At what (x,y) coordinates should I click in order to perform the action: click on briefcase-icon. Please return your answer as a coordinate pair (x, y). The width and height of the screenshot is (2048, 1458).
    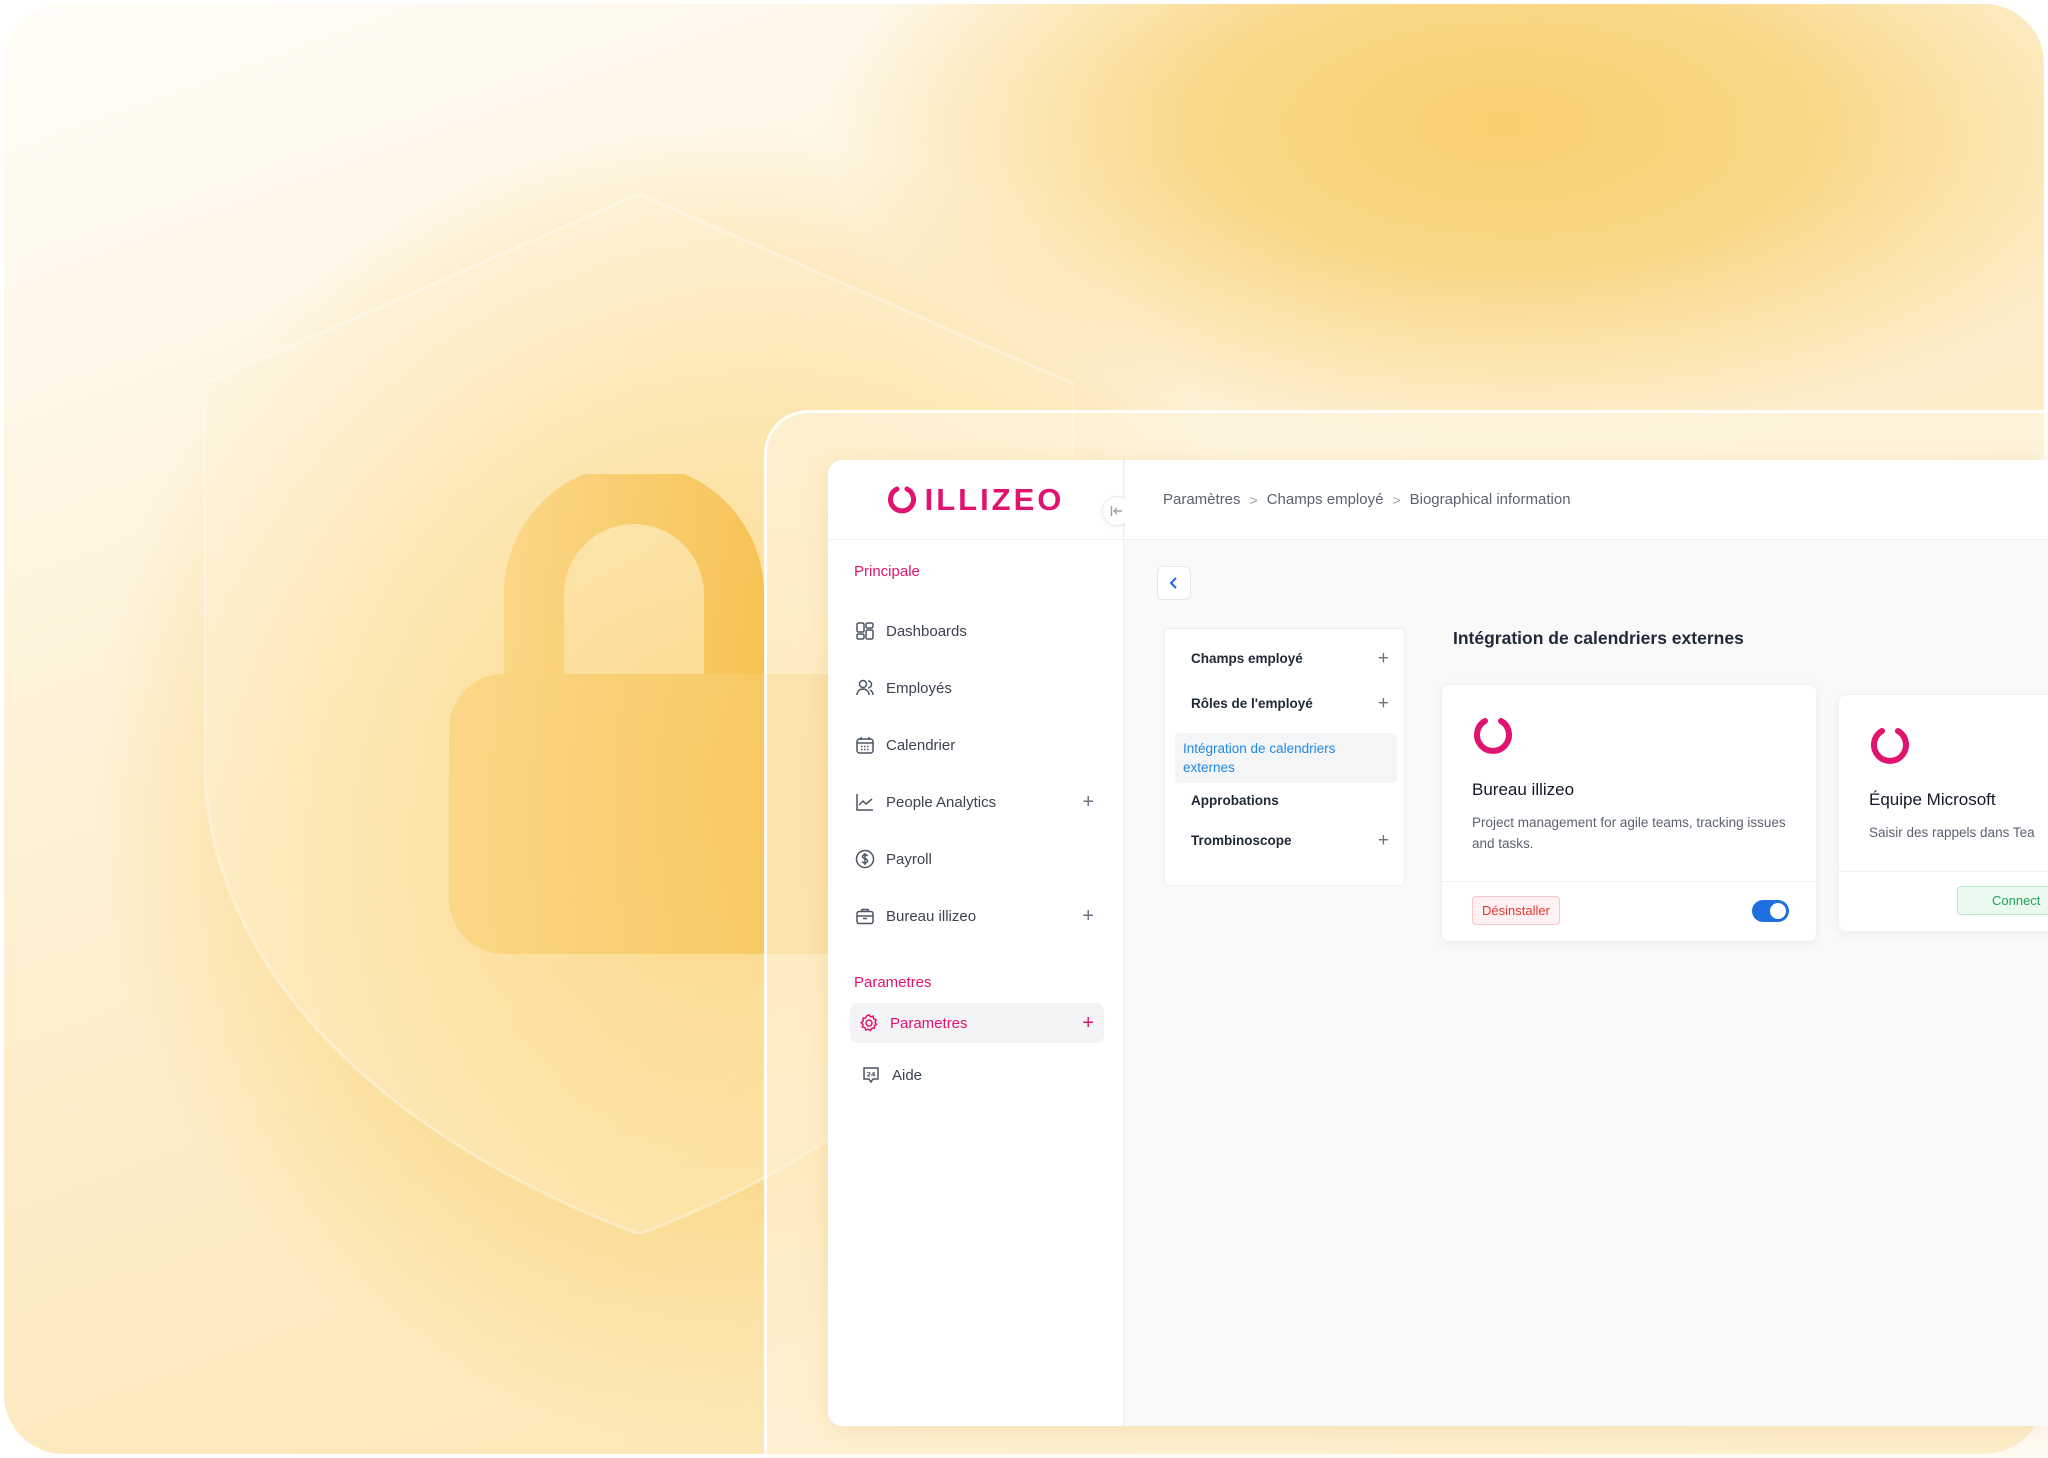
    Looking at the image, I should click on (865, 916).